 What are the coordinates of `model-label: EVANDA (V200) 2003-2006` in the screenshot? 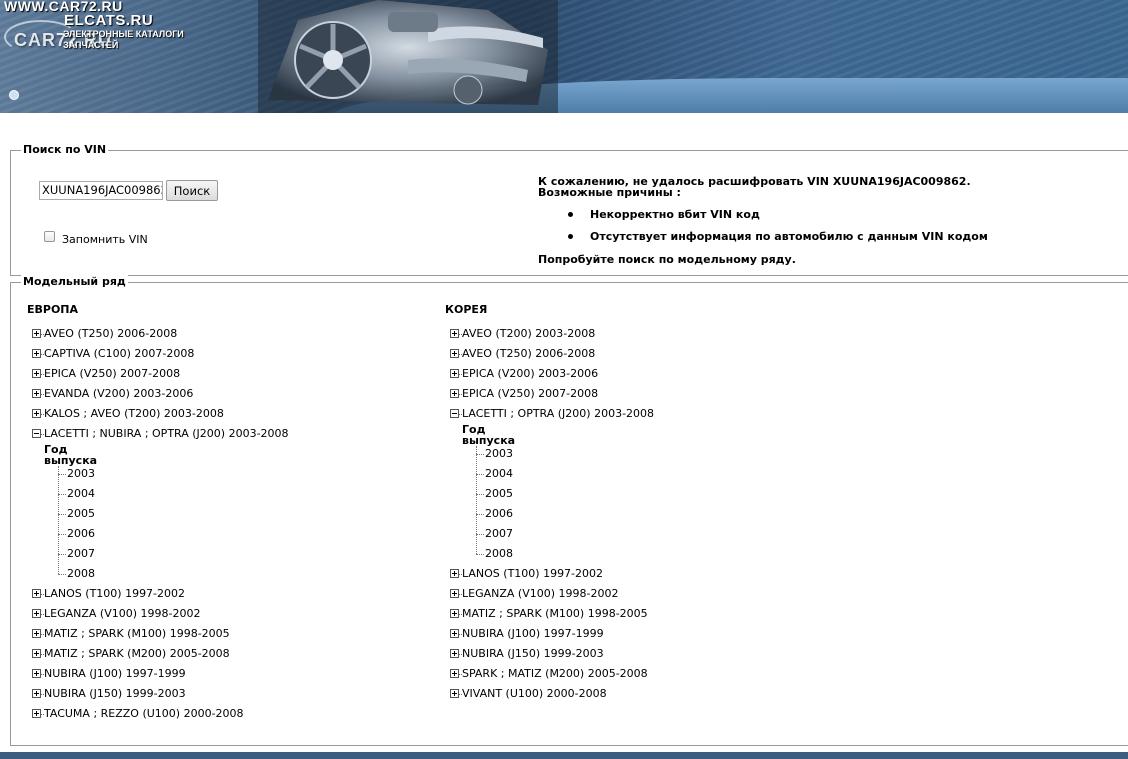 It's located at (118, 394).